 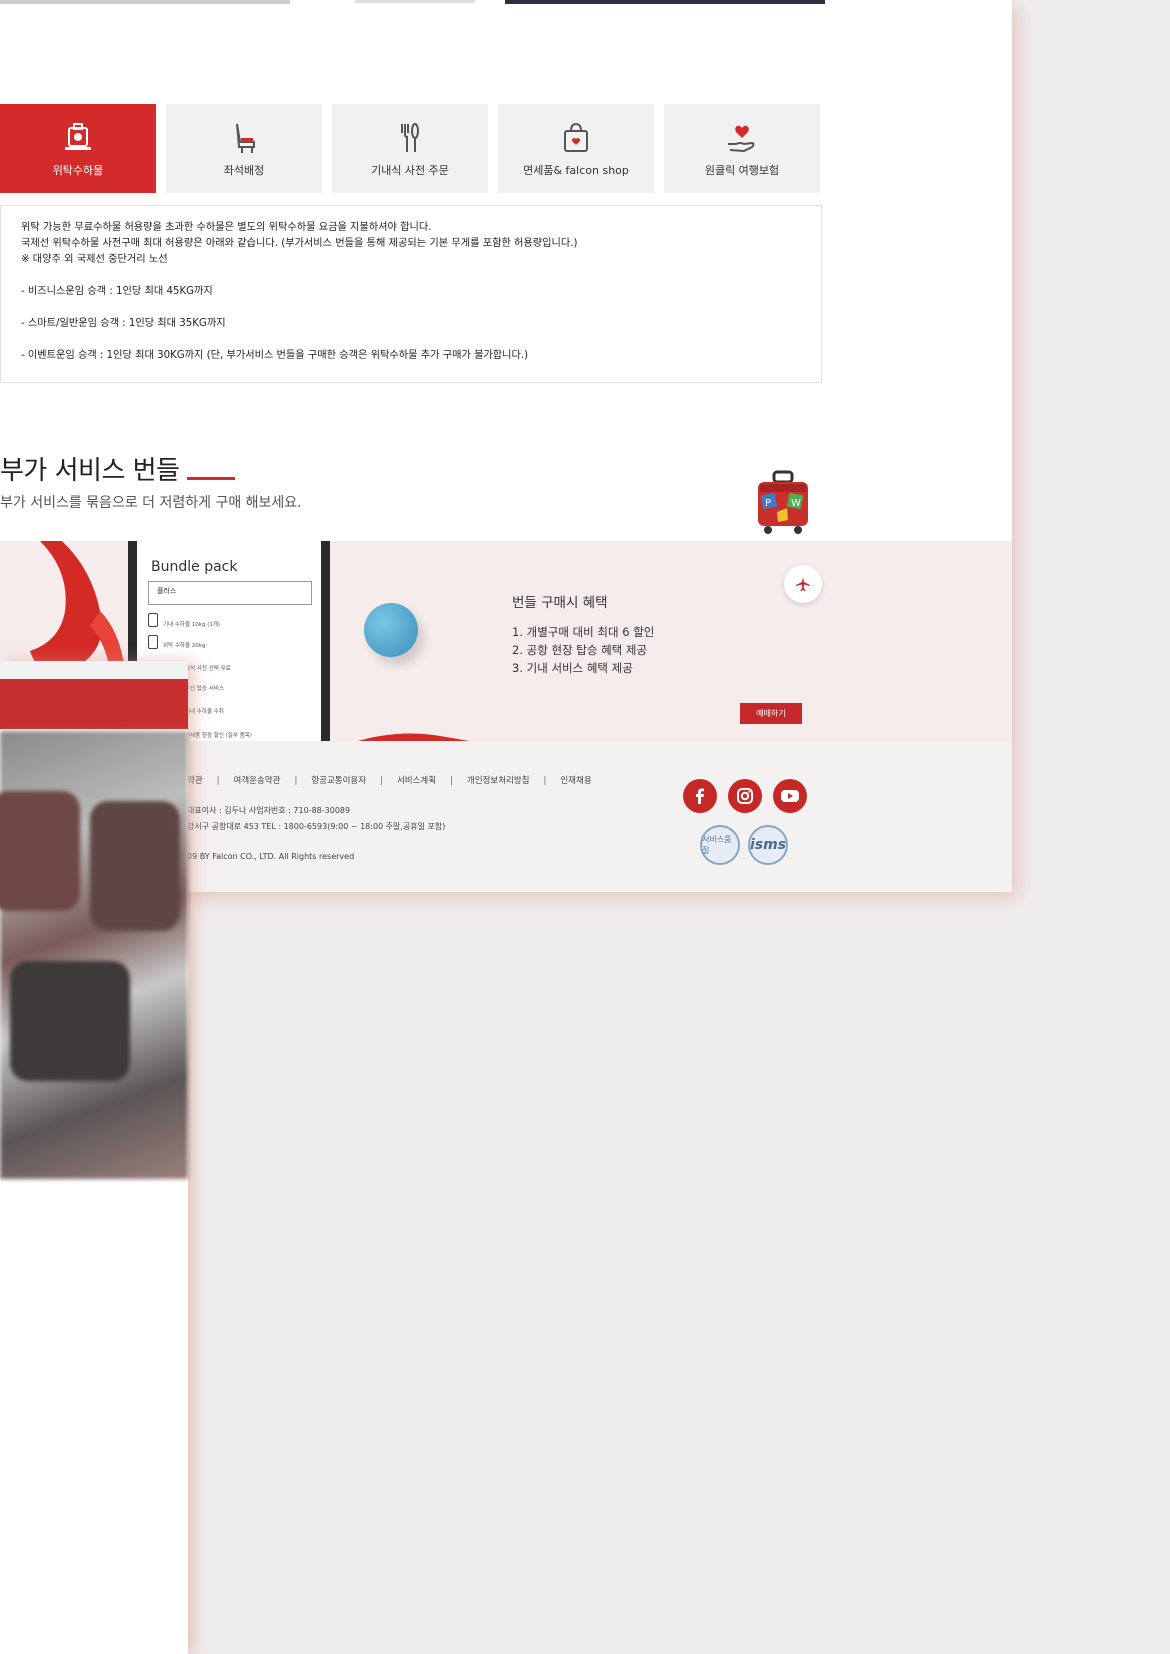 What do you see at coordinates (560, 603) in the screenshot?
I see `benefit-title: 번들 구매시 혜택` at bounding box center [560, 603].